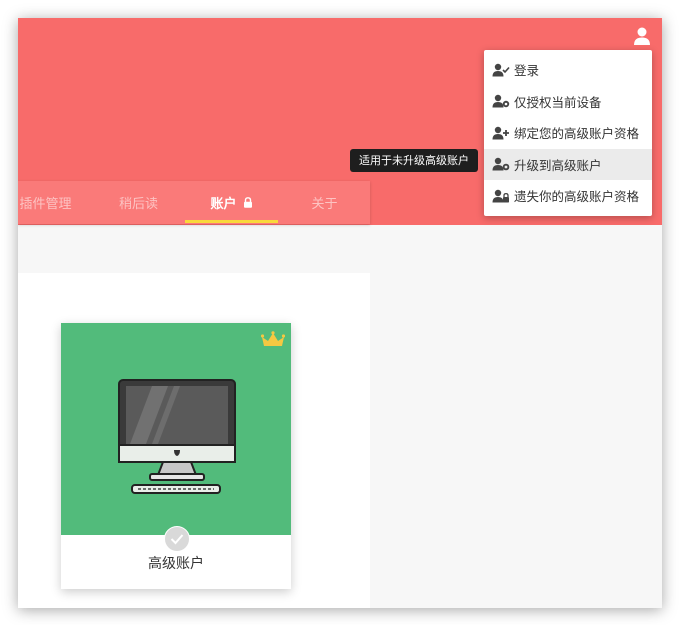 This screenshot has width=680, height=625. Describe the element at coordinates (176, 564) in the screenshot. I see `plan-title: 高级账户` at that location.